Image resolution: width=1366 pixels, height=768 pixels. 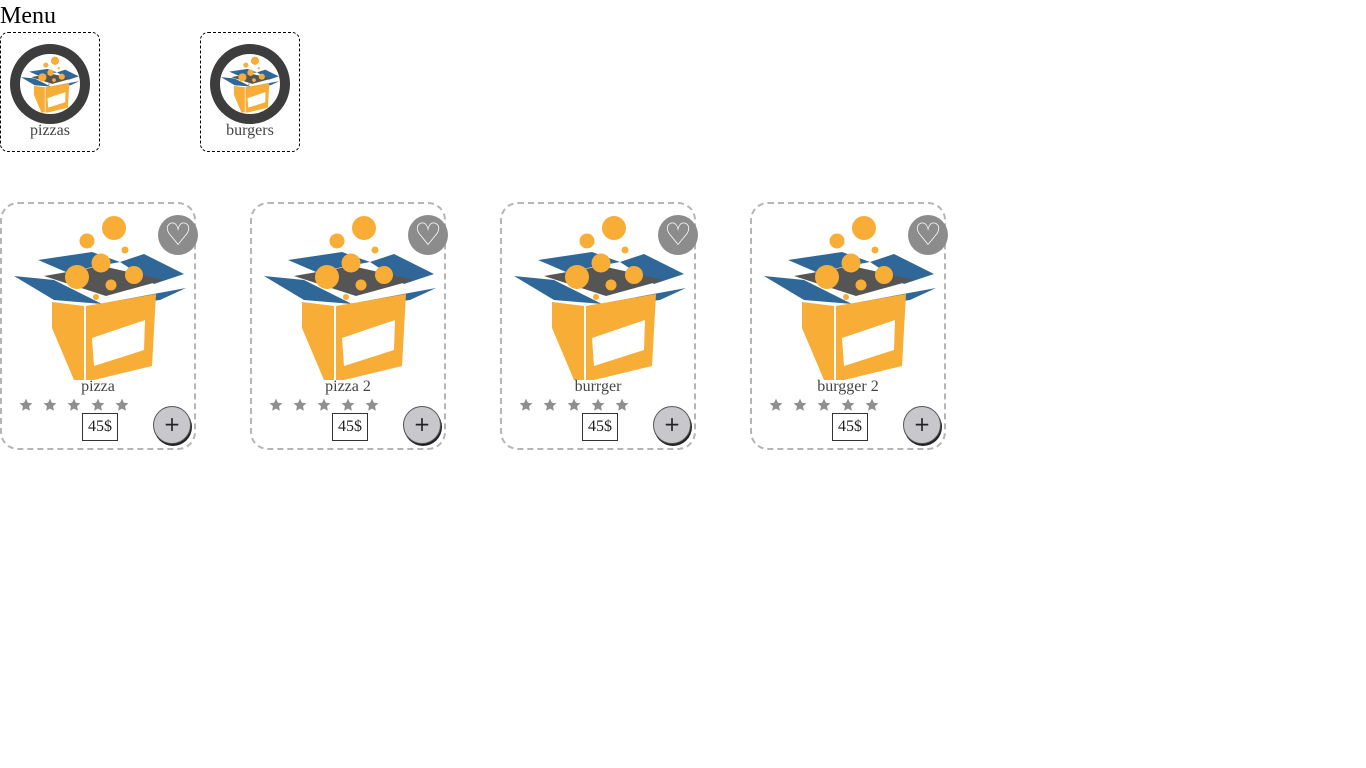 I want to click on category-pizzas: pizzas, so click(x=50, y=92).